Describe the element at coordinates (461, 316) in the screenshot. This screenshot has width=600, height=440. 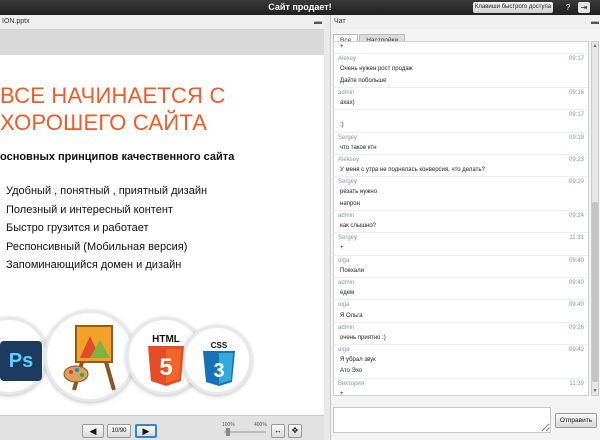
I see `chat-message-row: Я Ольга` at that location.